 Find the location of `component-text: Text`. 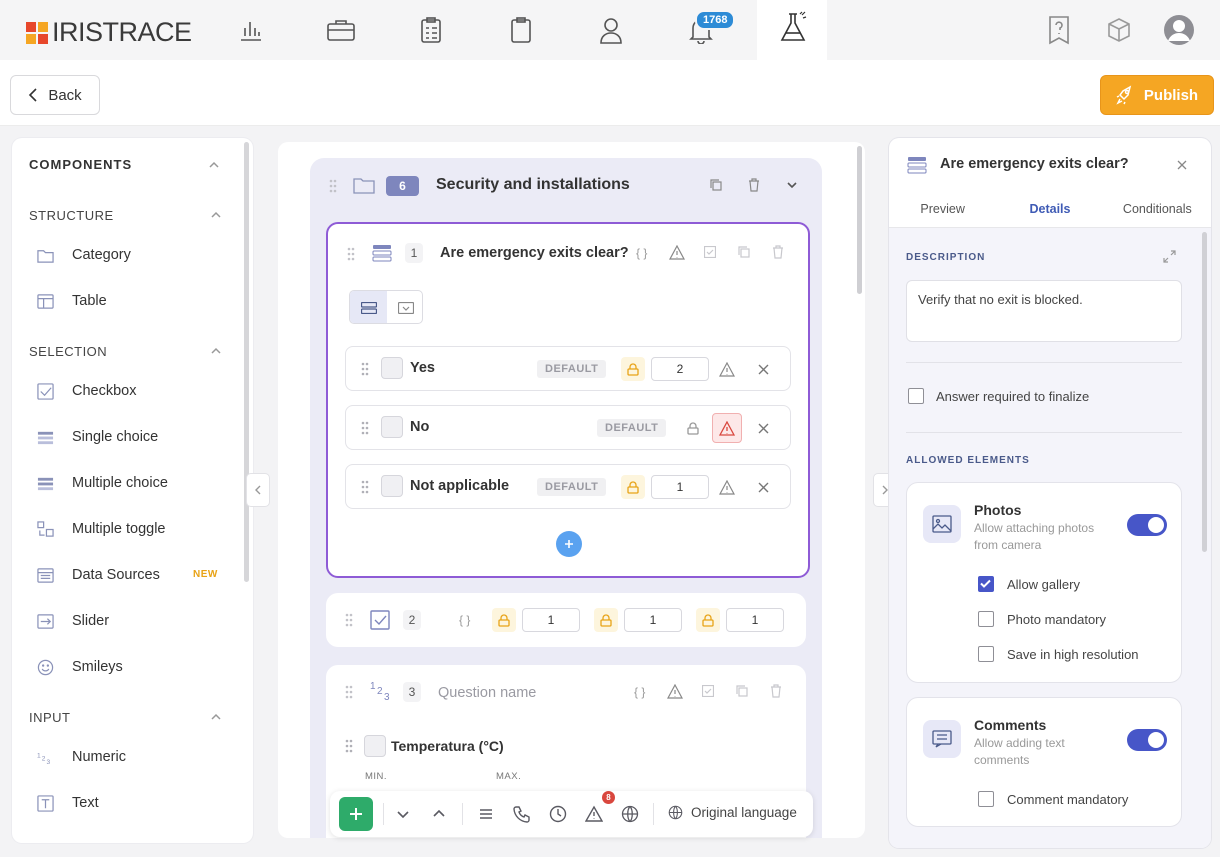

component-text: Text is located at coordinates (68, 803).